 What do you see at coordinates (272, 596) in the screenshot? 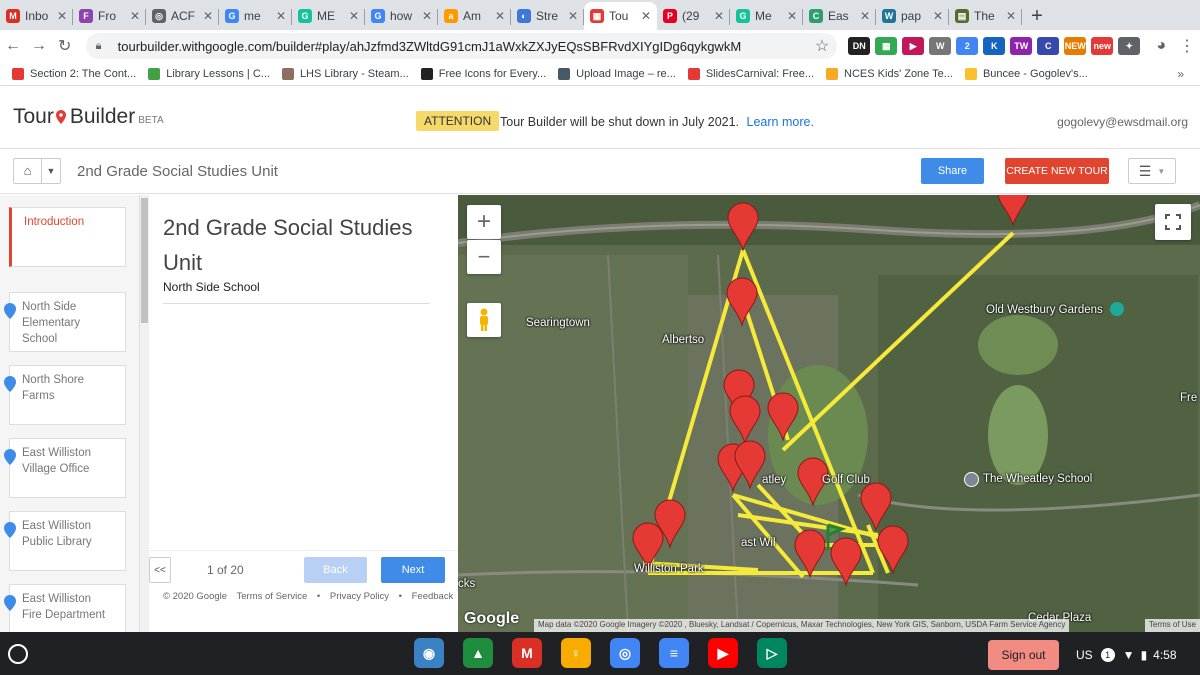
I see `terms-of-service-link: Terms of Service` at bounding box center [272, 596].